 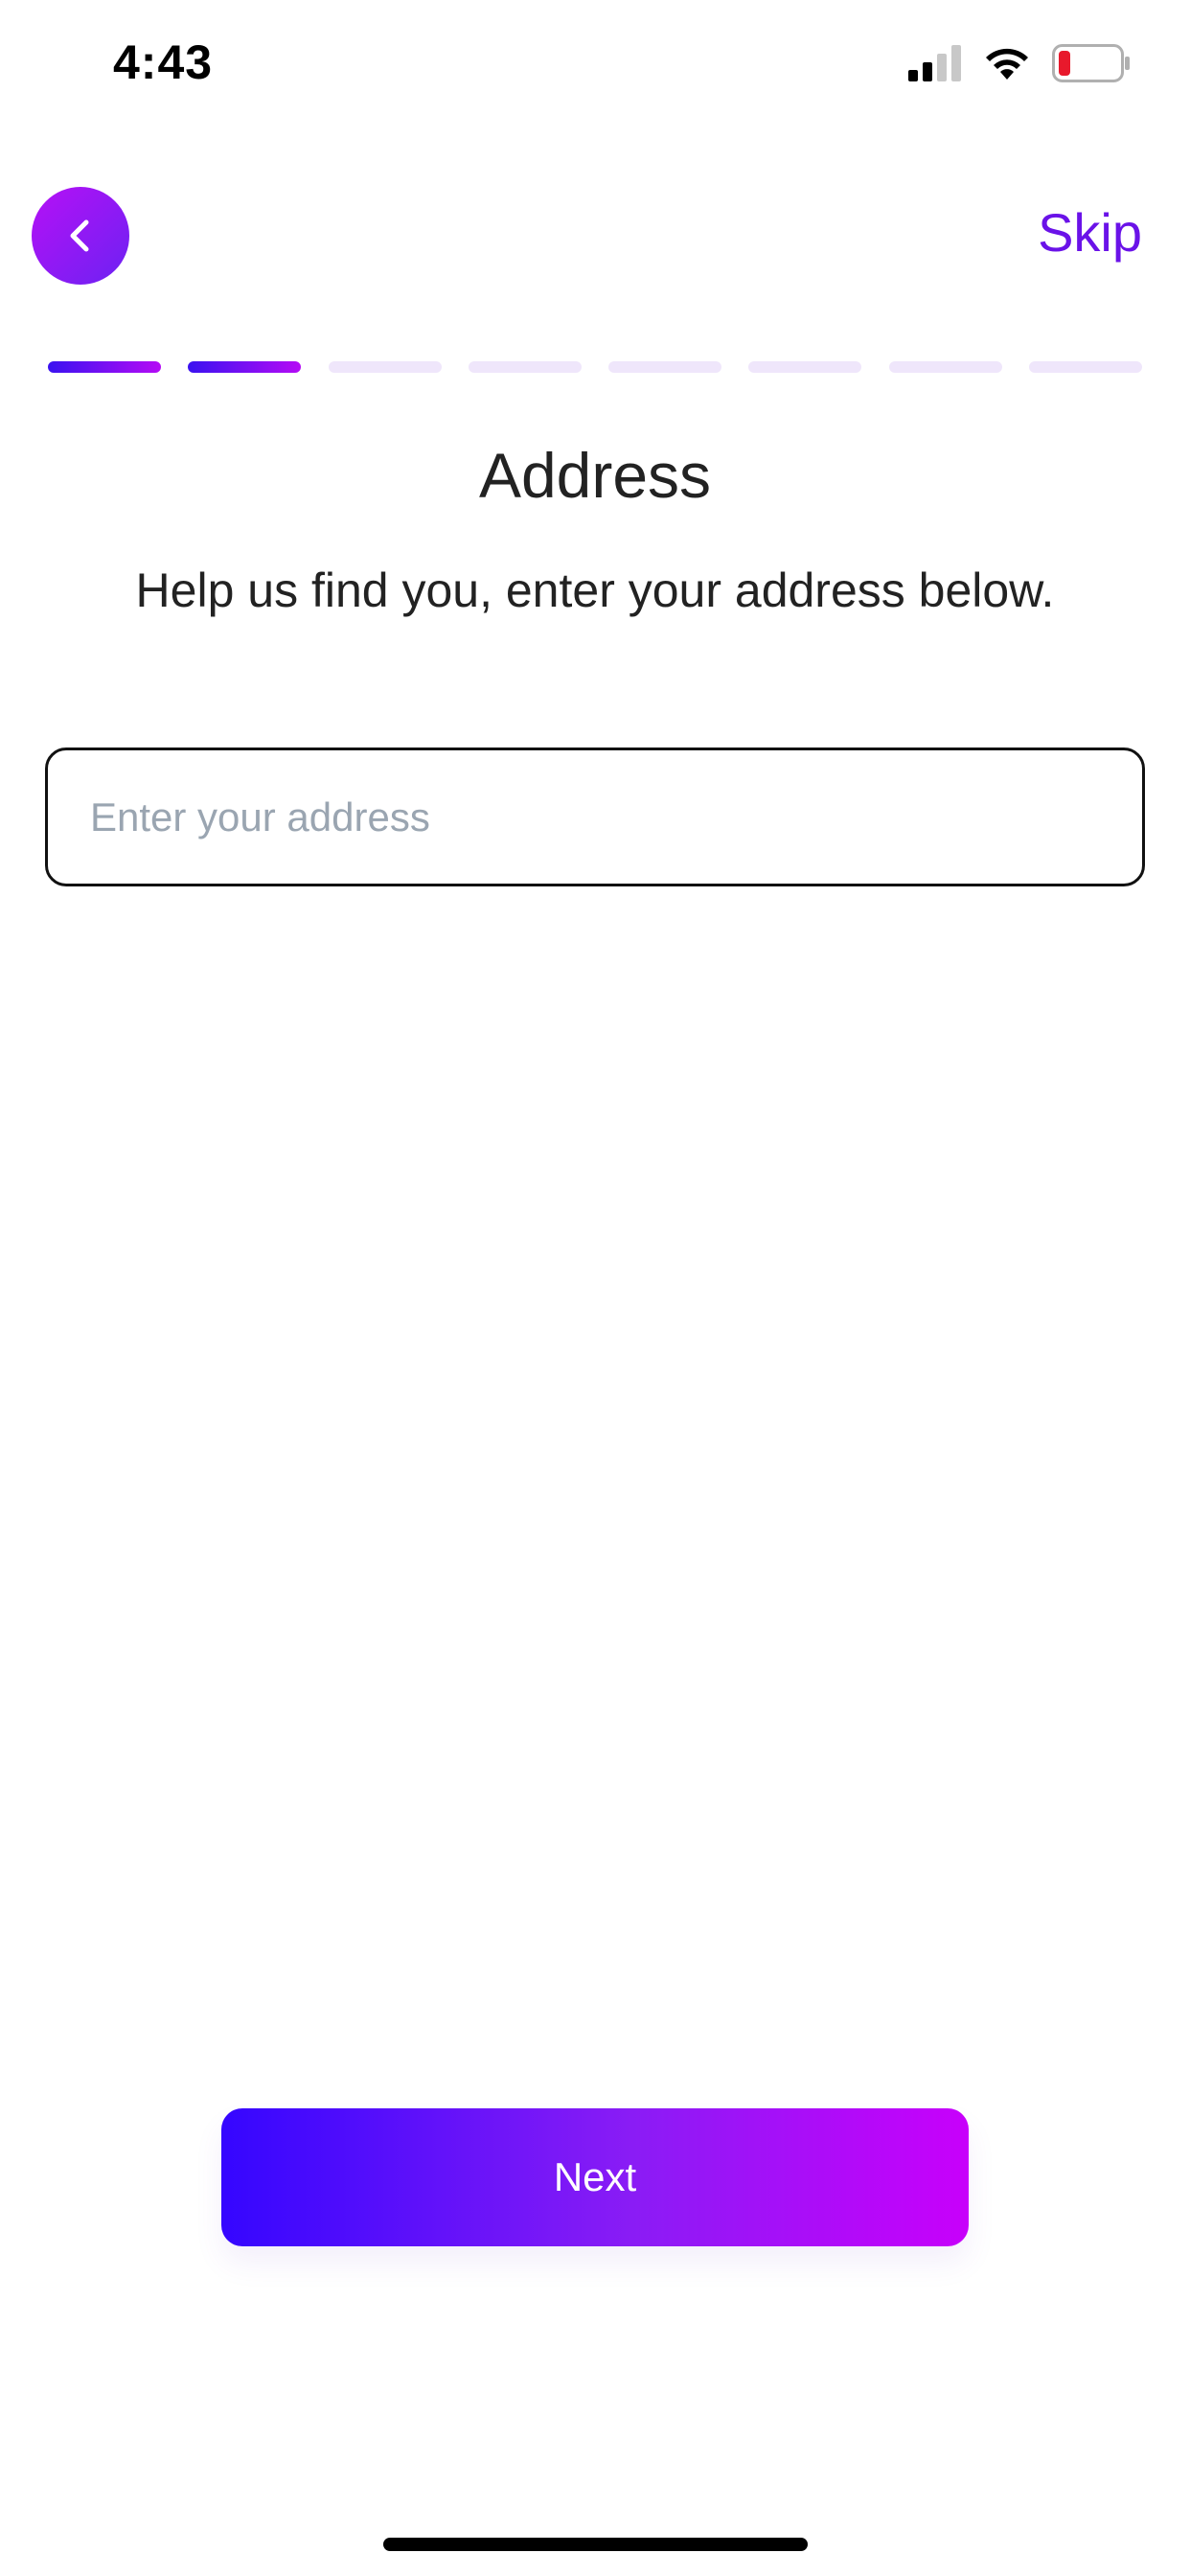 What do you see at coordinates (1007, 64) in the screenshot?
I see `wifi-icon` at bounding box center [1007, 64].